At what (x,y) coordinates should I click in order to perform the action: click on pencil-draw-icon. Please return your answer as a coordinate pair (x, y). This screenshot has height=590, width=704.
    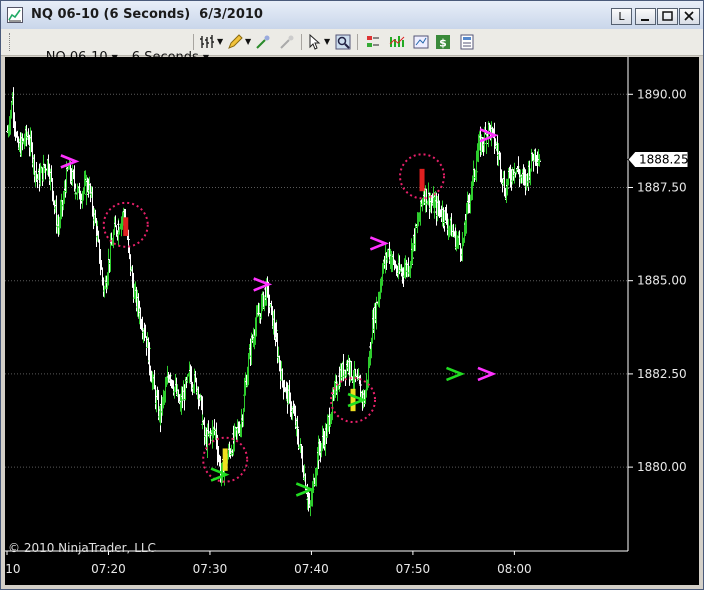
    Looking at the image, I should click on (235, 42).